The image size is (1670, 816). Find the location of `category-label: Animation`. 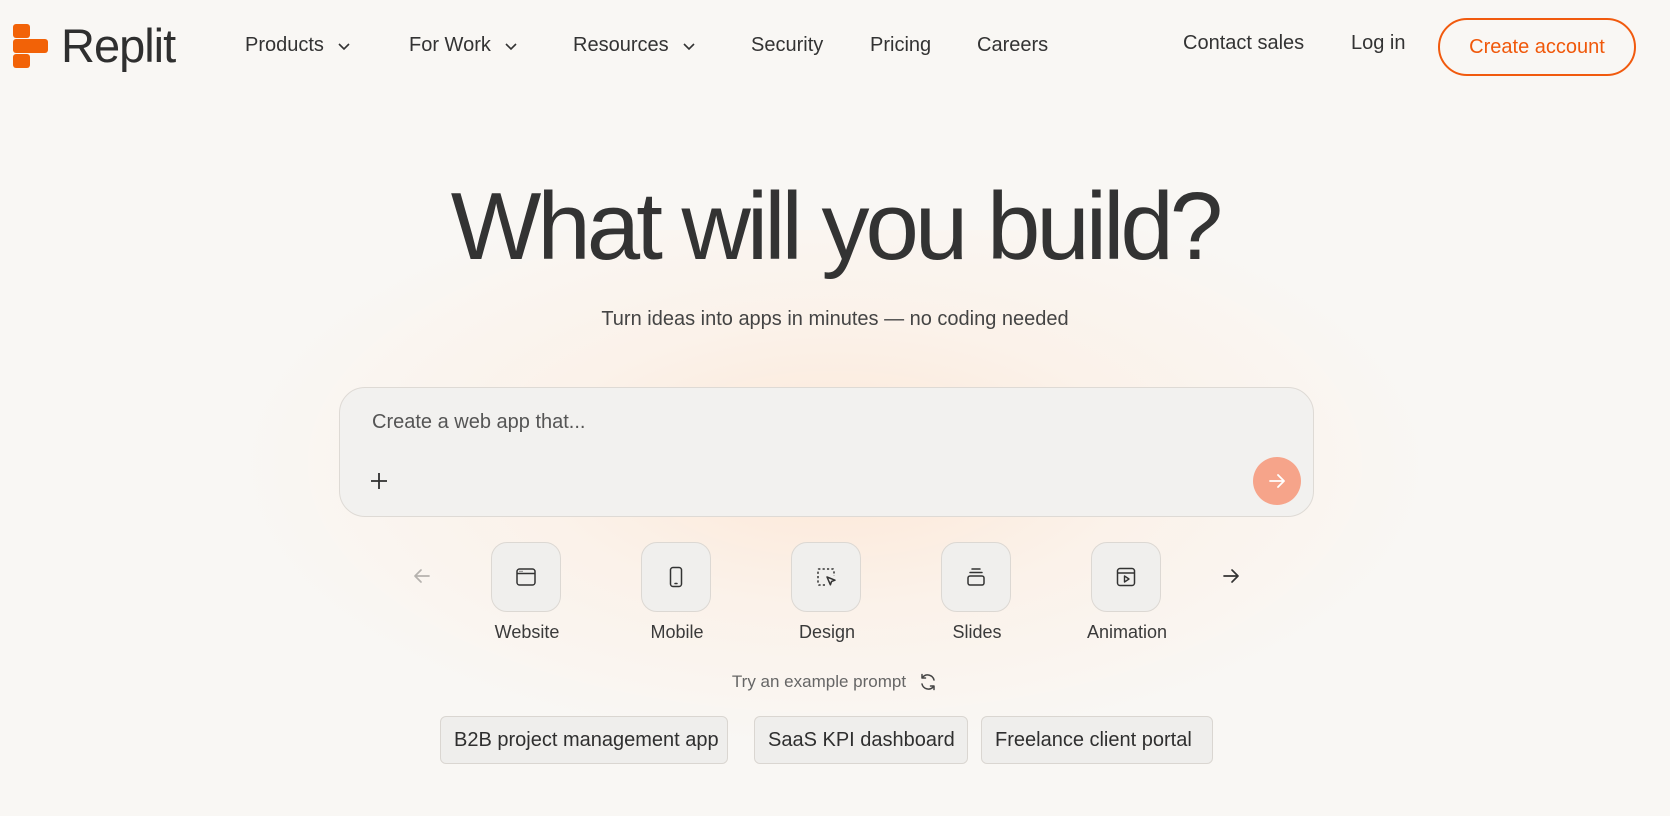

category-label: Animation is located at coordinates (1127, 632).